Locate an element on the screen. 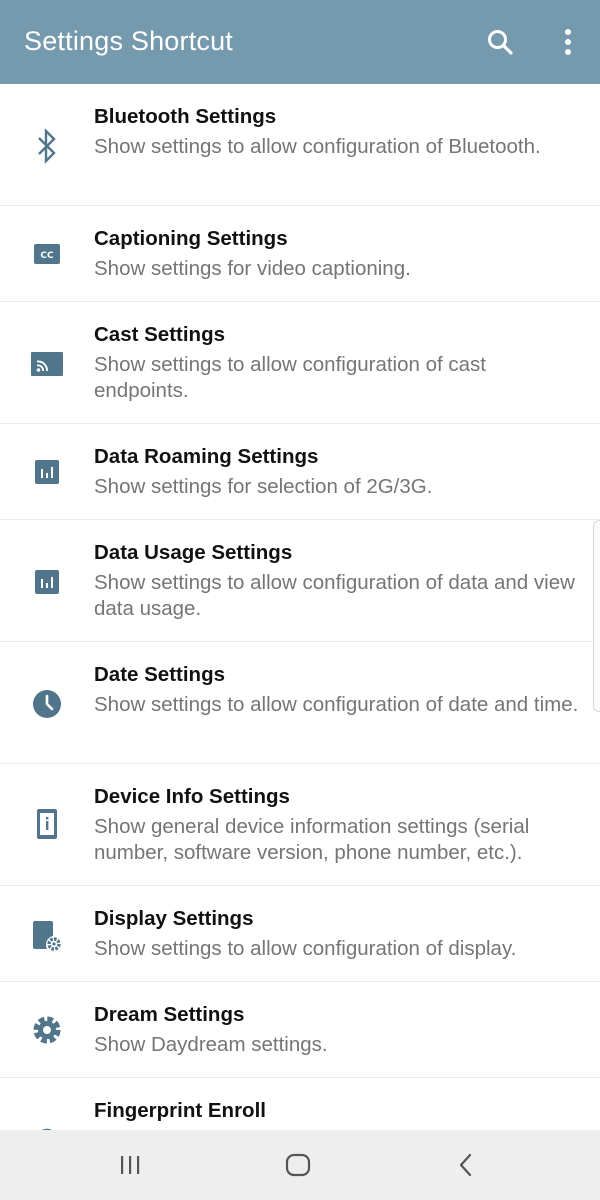 This screenshot has width=600, height=1200. item-title: Cast Settings is located at coordinates (159, 334).